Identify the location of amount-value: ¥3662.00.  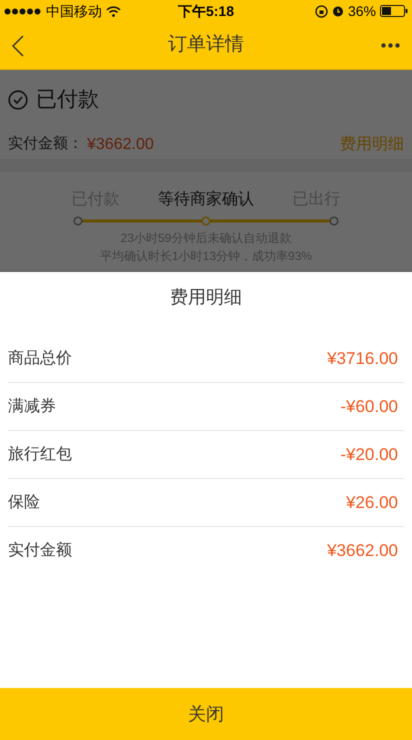
(121, 144).